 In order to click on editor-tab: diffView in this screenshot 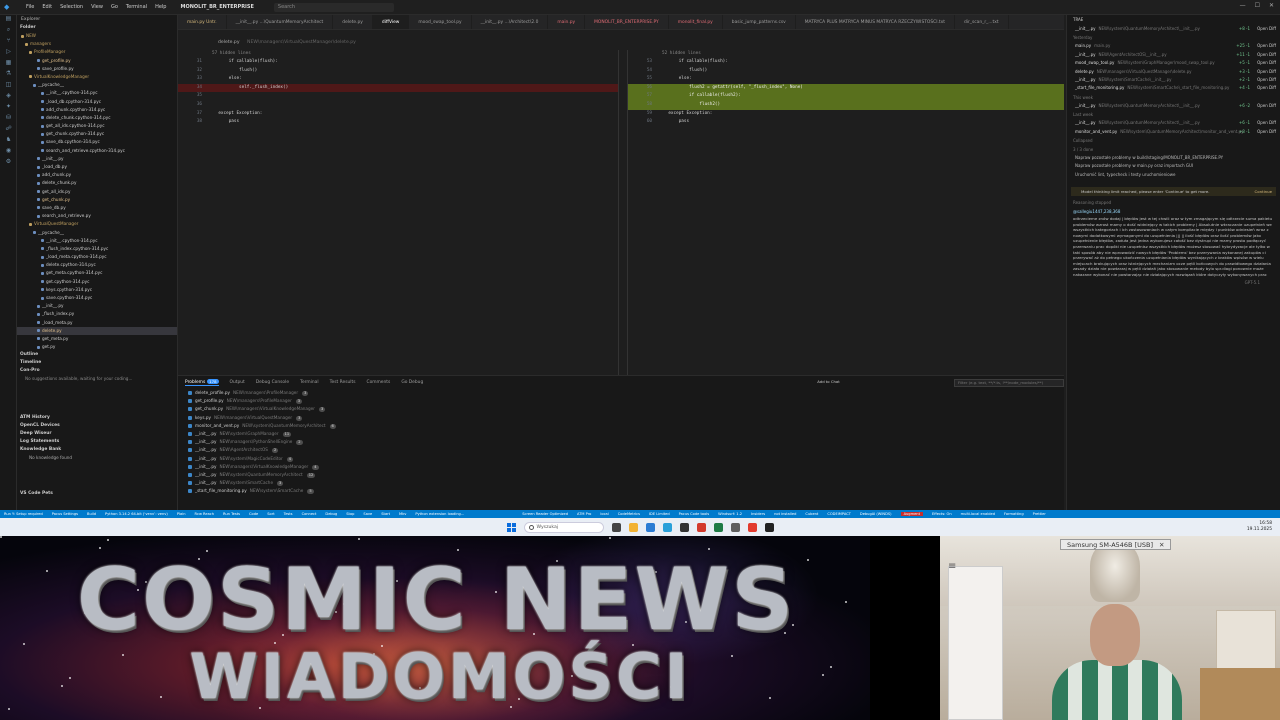, I will do `click(391, 22)`.